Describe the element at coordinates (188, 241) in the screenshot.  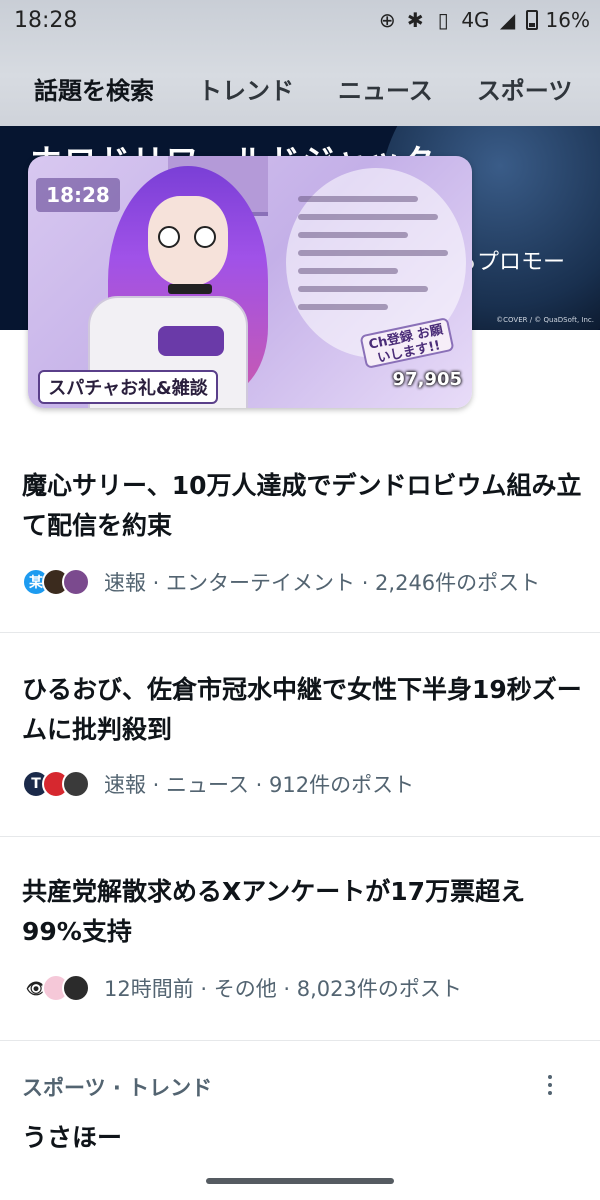
I see `pip-character-face` at that location.